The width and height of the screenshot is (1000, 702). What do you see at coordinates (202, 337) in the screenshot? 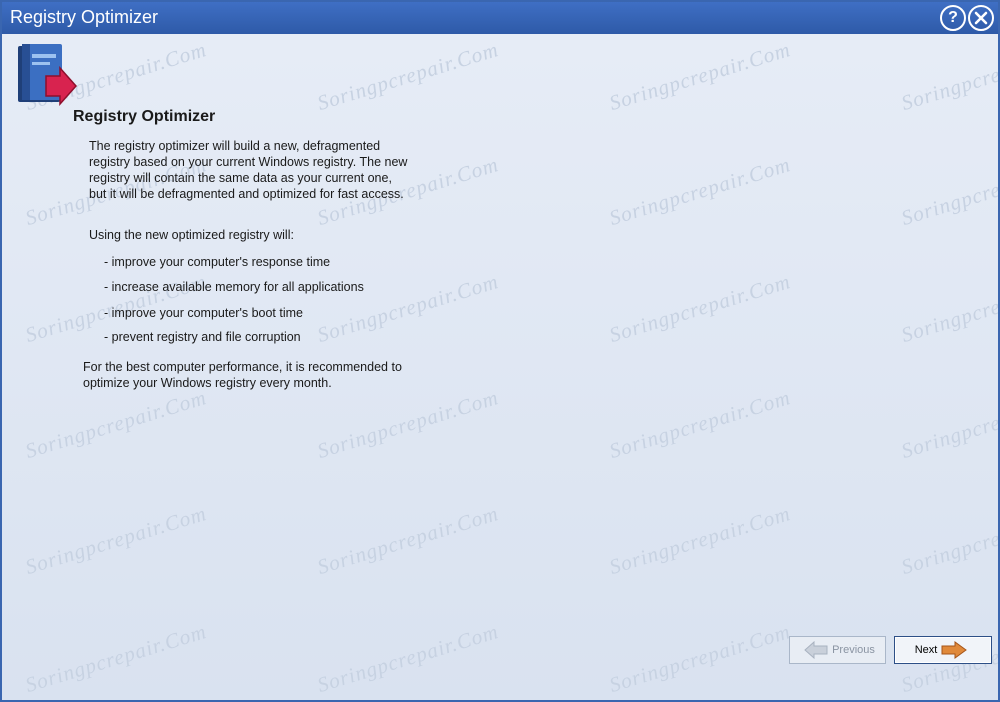
I see `benefit-item: - prevent registry and file corruption` at bounding box center [202, 337].